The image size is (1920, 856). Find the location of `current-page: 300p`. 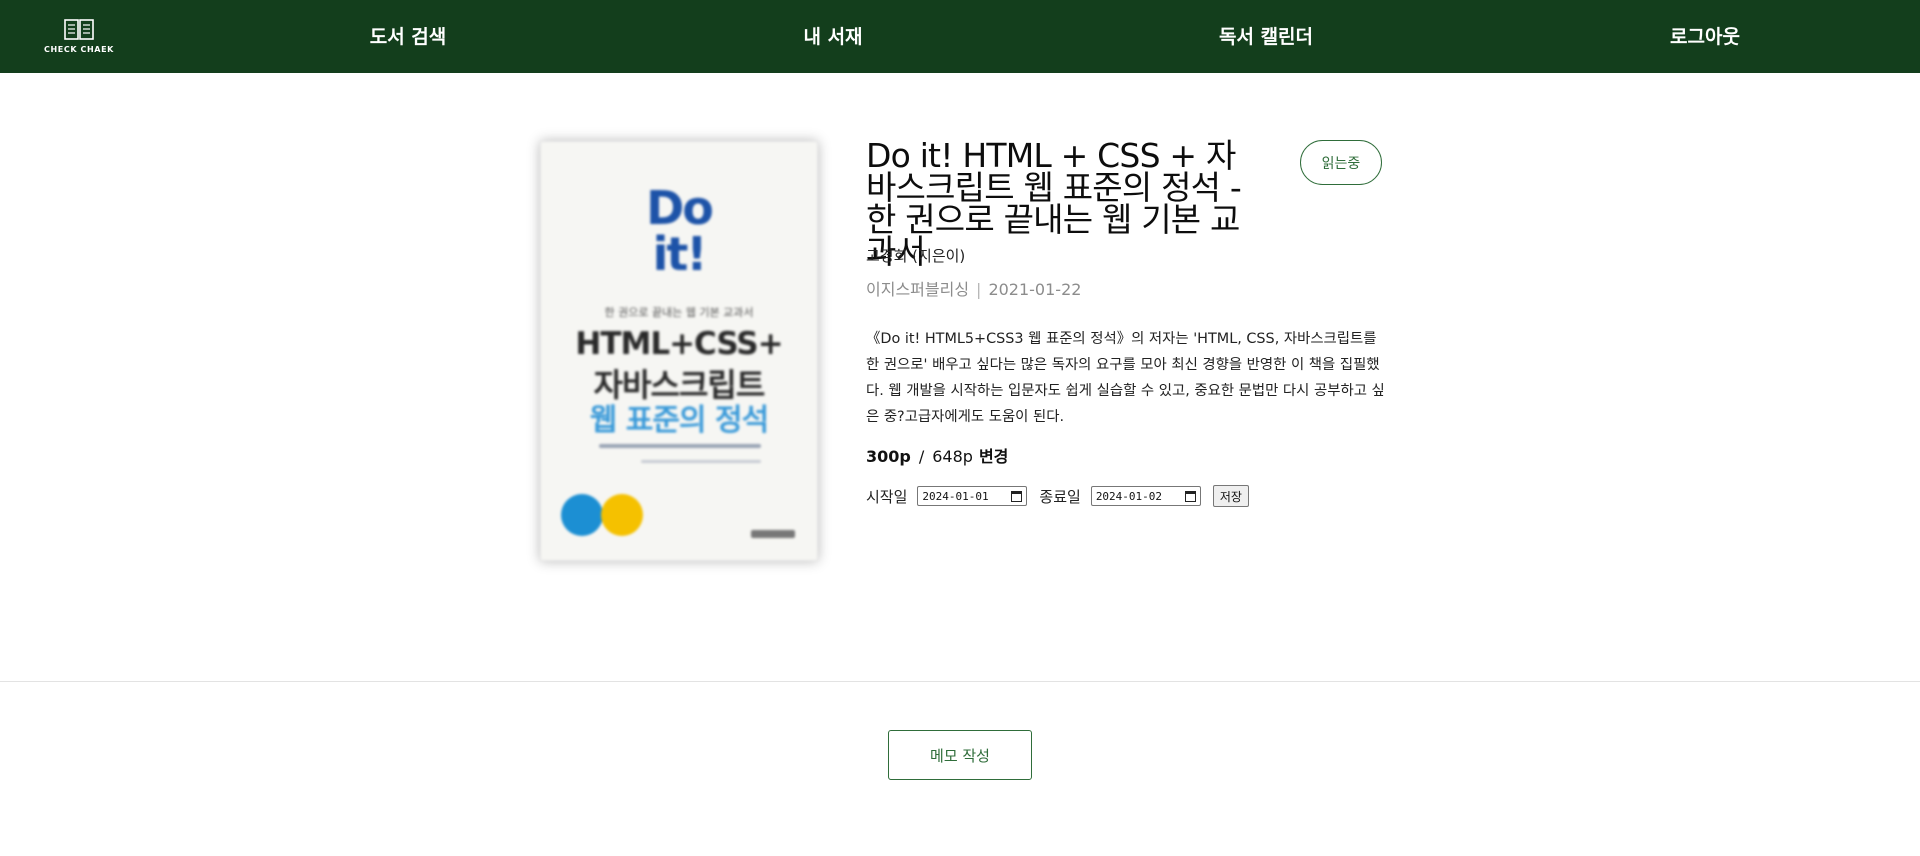

current-page: 300p is located at coordinates (888, 456).